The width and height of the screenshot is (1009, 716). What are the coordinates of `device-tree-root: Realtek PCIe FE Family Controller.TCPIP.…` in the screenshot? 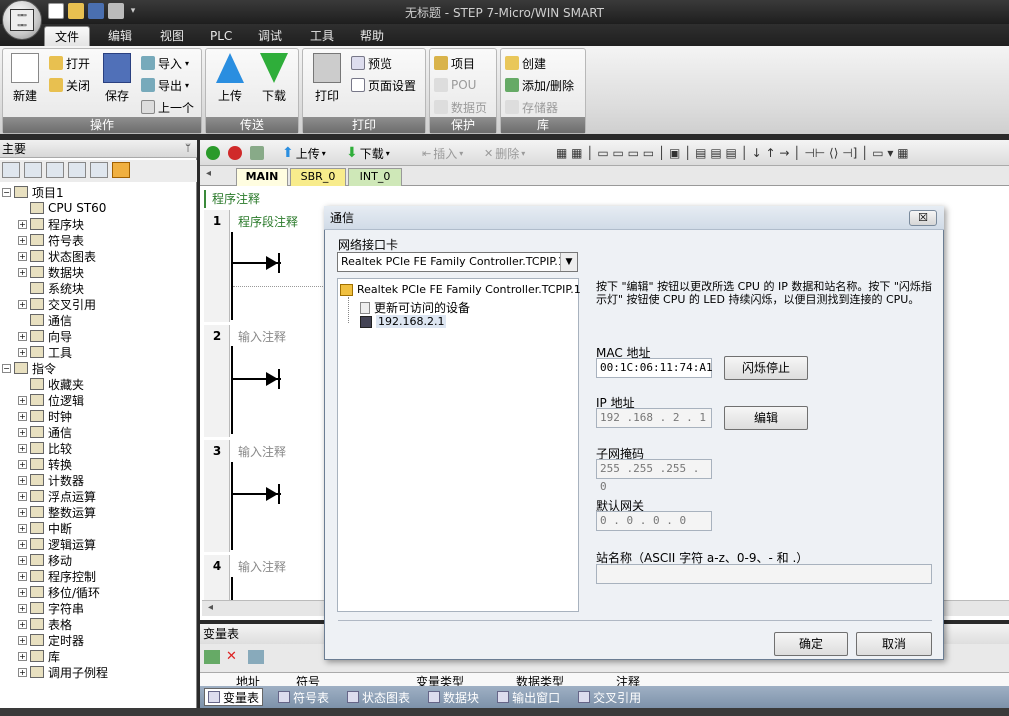 It's located at (460, 289).